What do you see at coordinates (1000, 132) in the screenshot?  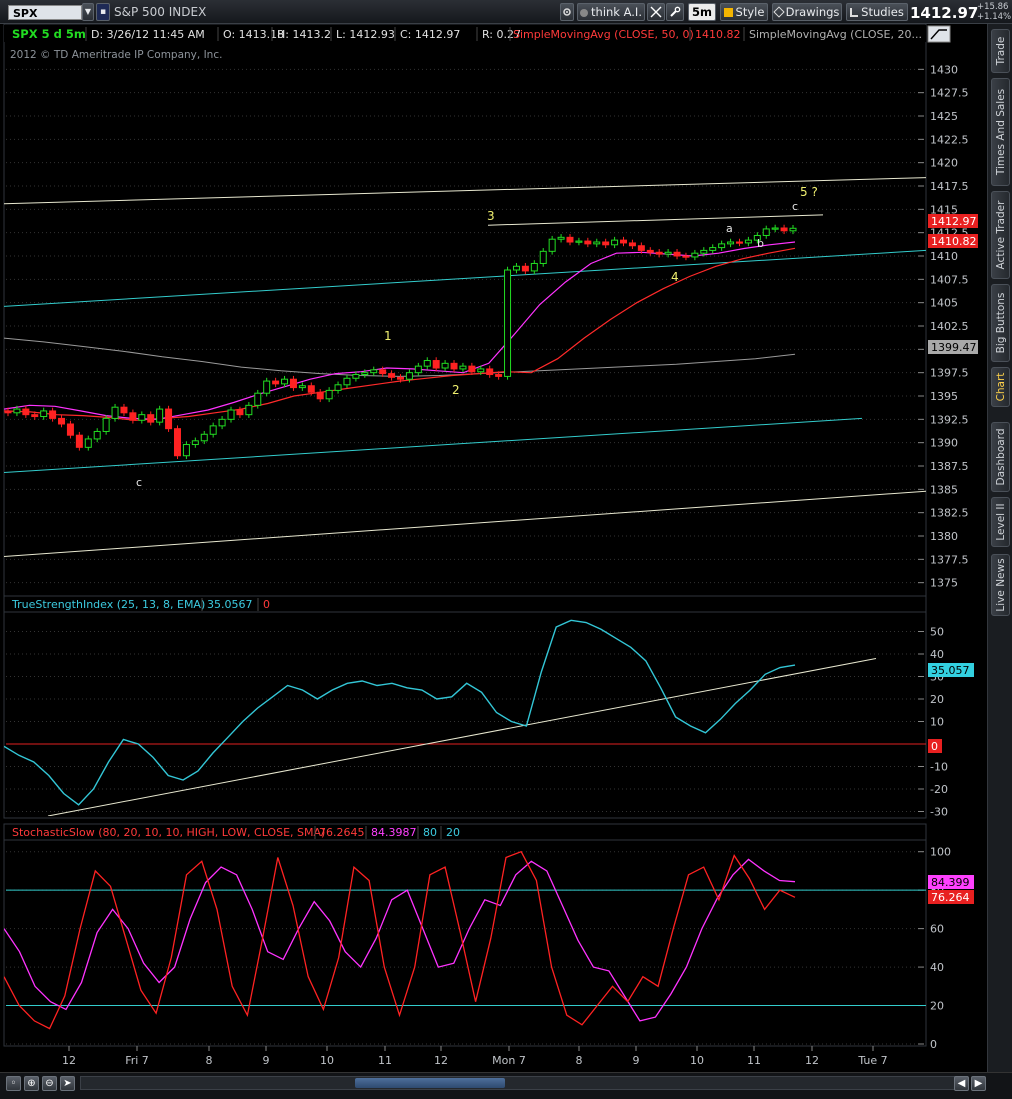 I see `tab-times-and-sales: Times And Sales` at bounding box center [1000, 132].